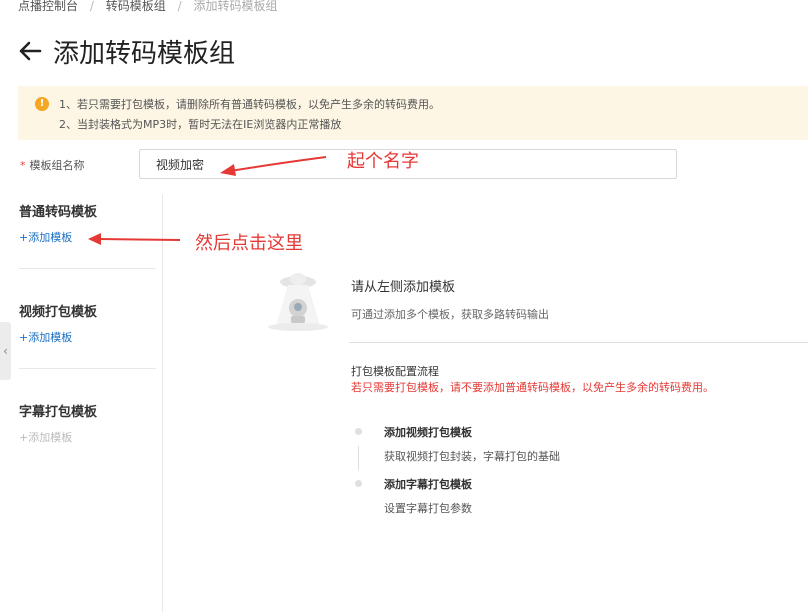 The image size is (808, 612). Describe the element at coordinates (30, 51) in the screenshot. I see `arrow-left-icon` at that location.